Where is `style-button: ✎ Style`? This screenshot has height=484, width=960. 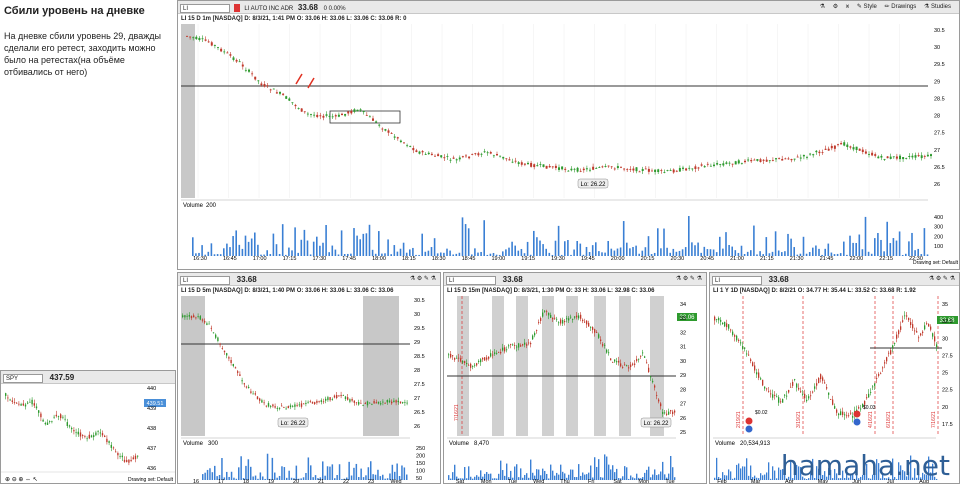 style-button: ✎ Style is located at coordinates (867, 7).